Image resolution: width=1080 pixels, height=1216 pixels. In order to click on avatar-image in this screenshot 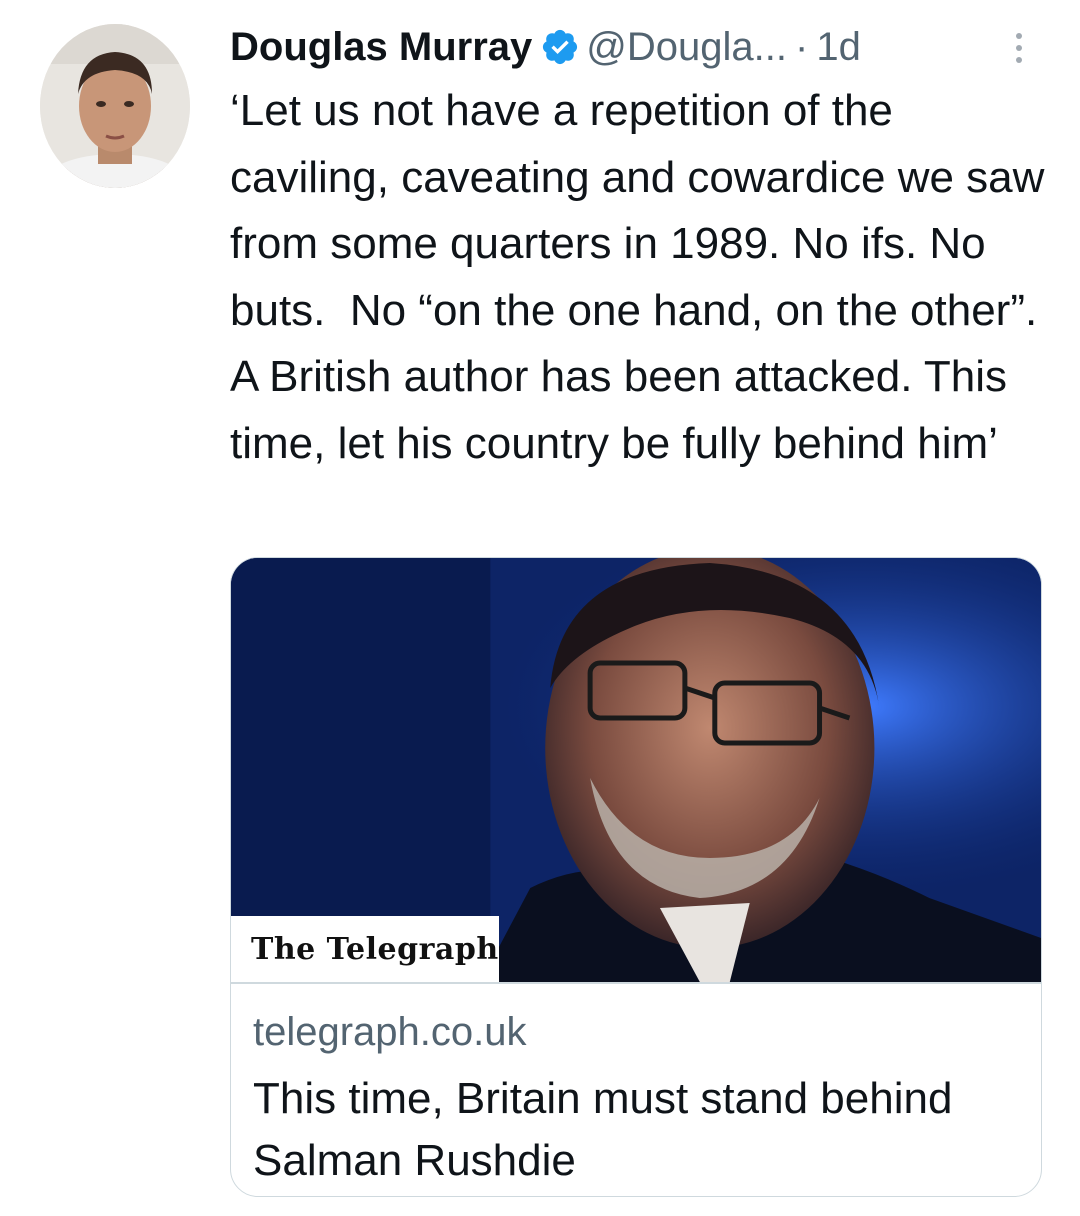, I will do `click(115, 106)`.